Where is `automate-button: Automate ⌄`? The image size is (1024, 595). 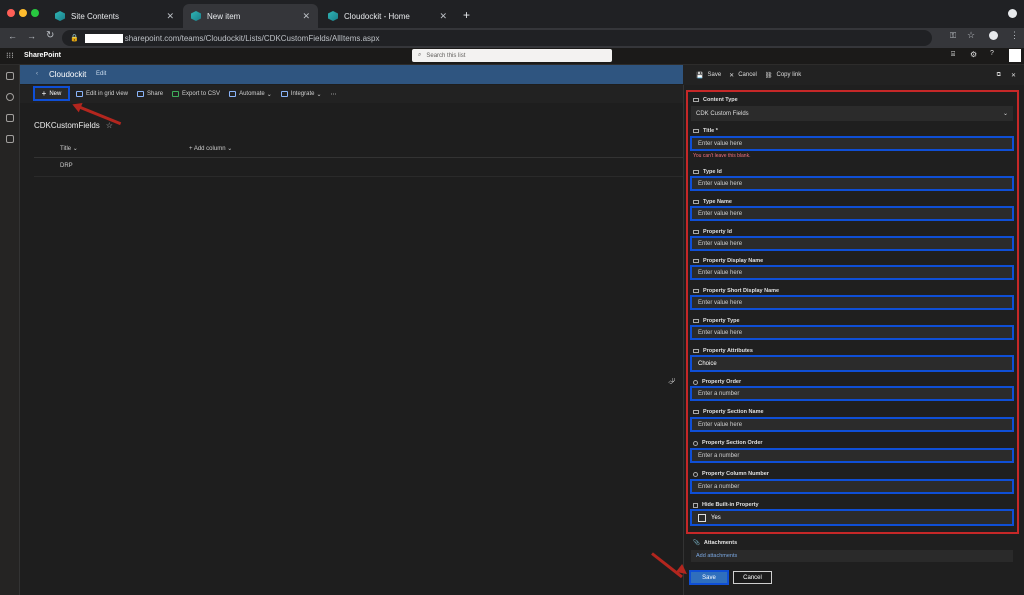 automate-button: Automate ⌄ is located at coordinates (250, 94).